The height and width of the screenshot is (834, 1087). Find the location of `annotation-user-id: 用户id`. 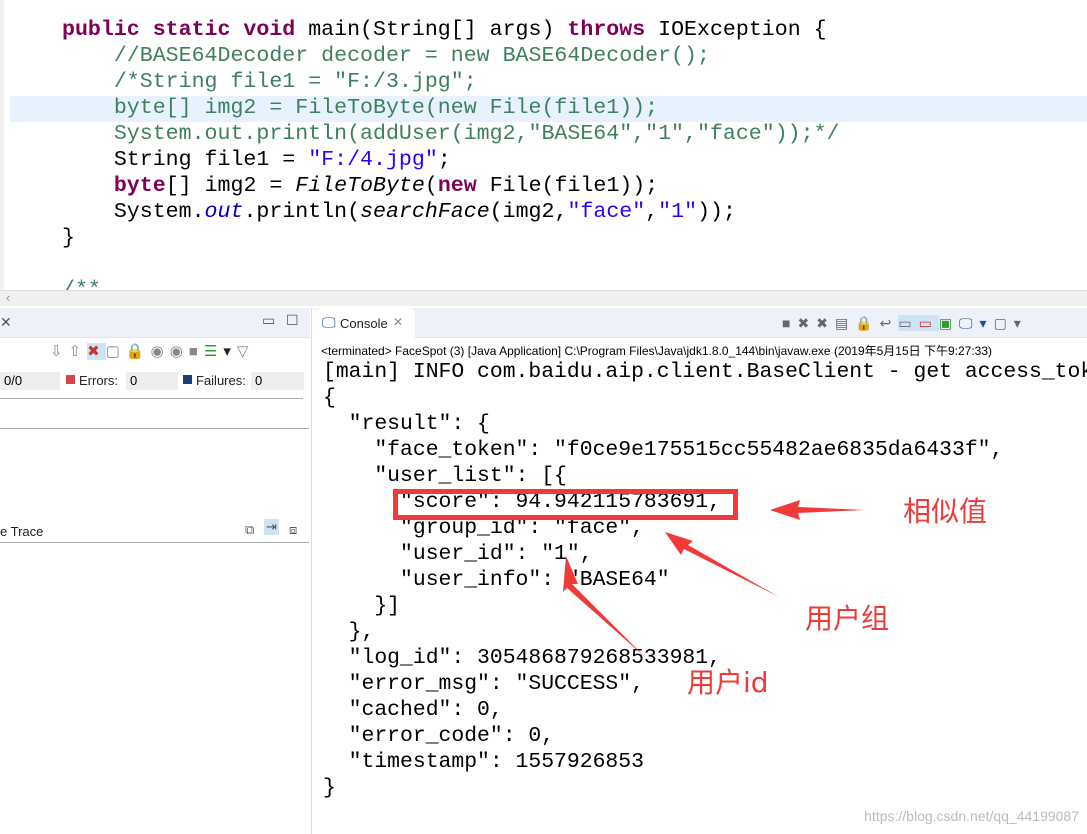

annotation-user-id: 用户id is located at coordinates (728, 682).